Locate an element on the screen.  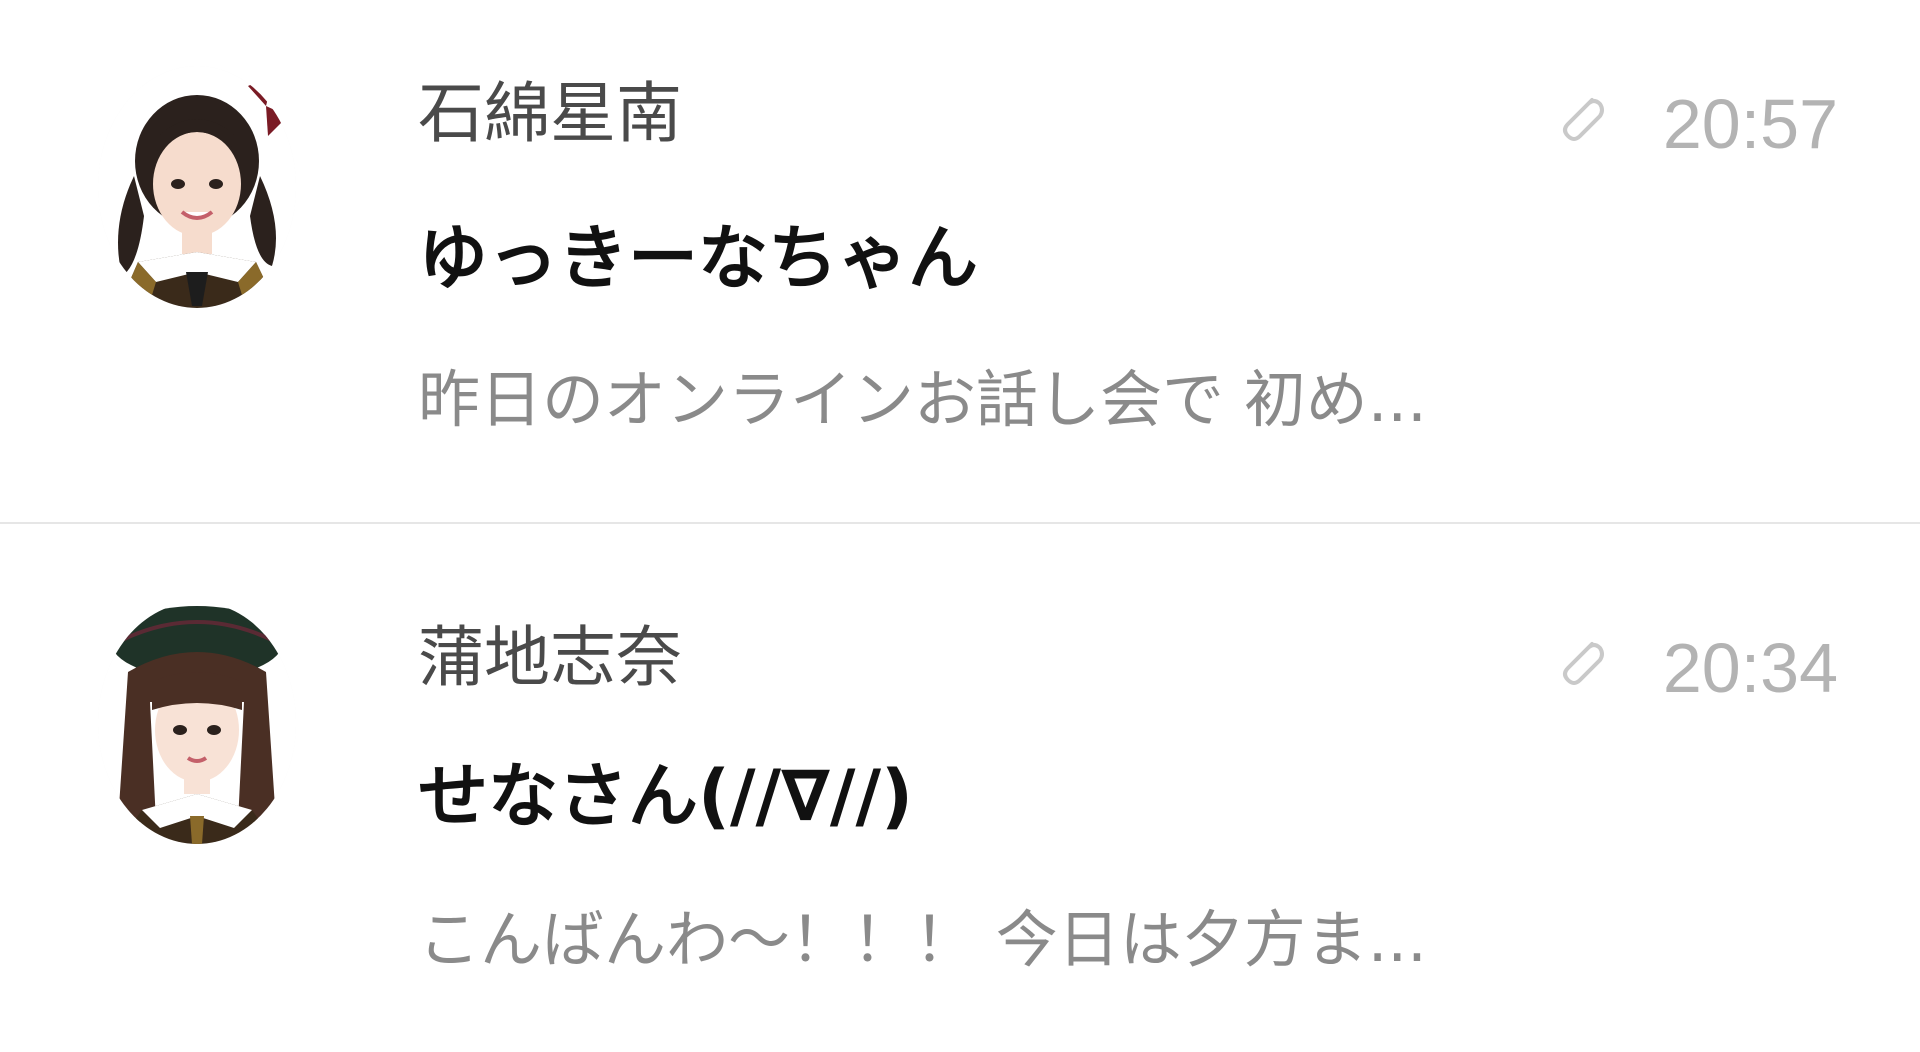
sender-name: 石綿星南 is located at coordinates (550, 113).